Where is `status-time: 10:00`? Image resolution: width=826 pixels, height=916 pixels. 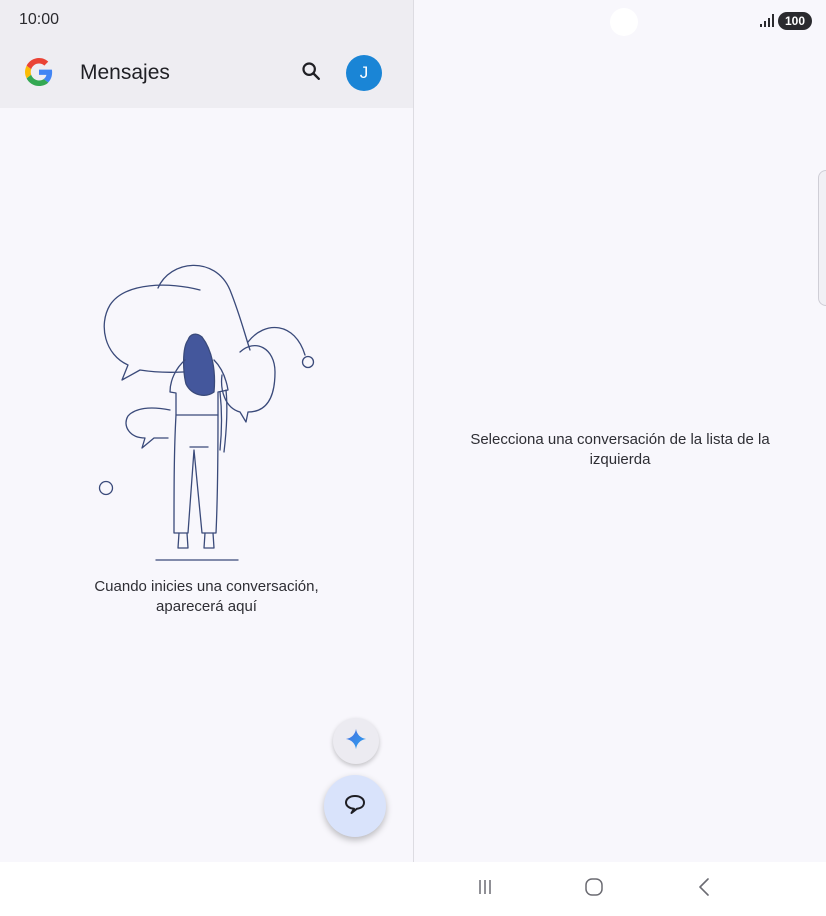 status-time: 10:00 is located at coordinates (39, 19).